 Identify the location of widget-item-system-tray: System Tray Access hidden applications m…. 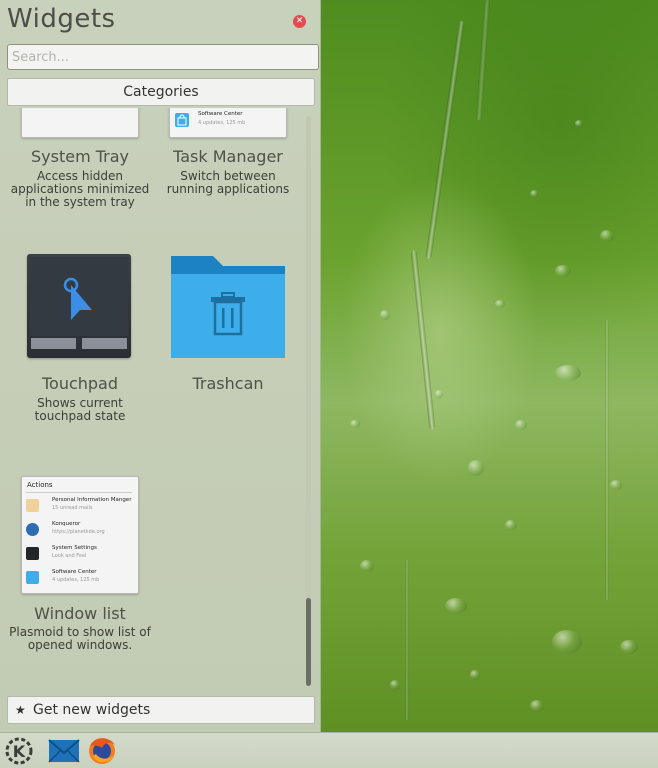
(80, 160).